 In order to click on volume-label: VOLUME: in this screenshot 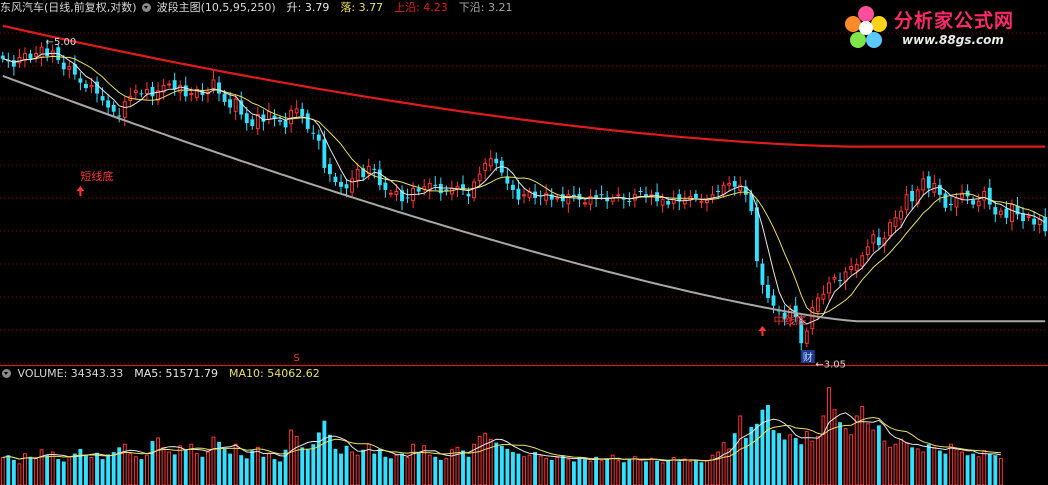, I will do `click(43, 373)`.